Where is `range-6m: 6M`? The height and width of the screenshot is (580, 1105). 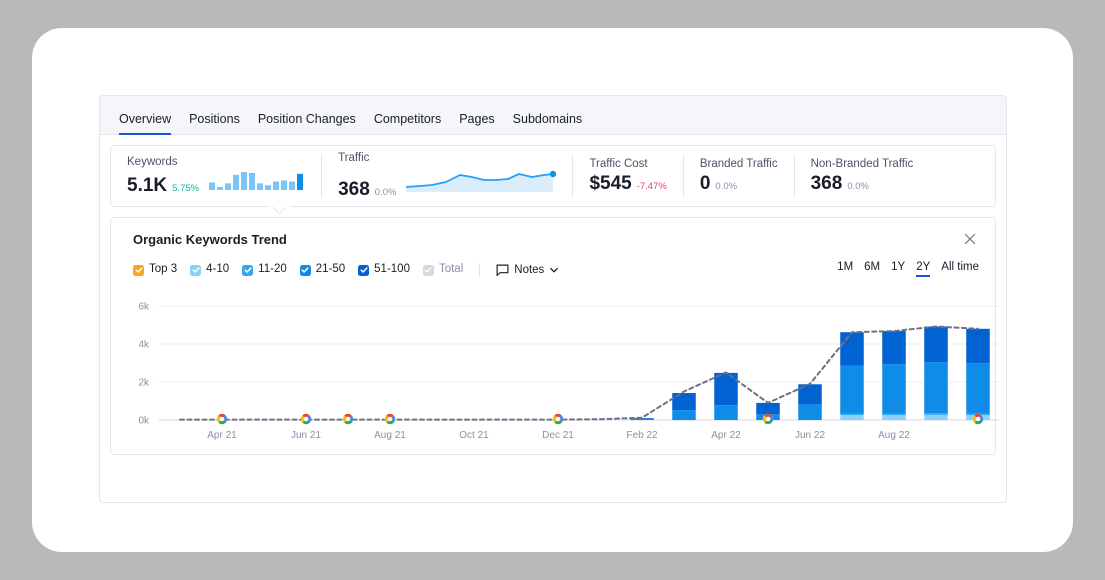 range-6m: 6M is located at coordinates (872, 269).